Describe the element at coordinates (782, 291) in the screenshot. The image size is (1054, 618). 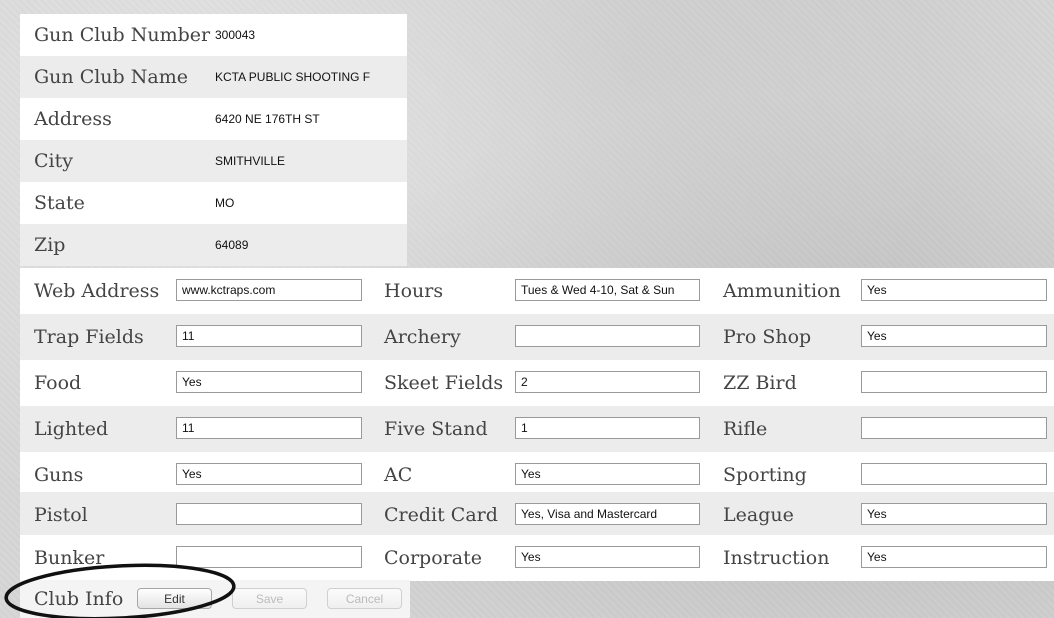
I see `field-label: Ammunition` at that location.